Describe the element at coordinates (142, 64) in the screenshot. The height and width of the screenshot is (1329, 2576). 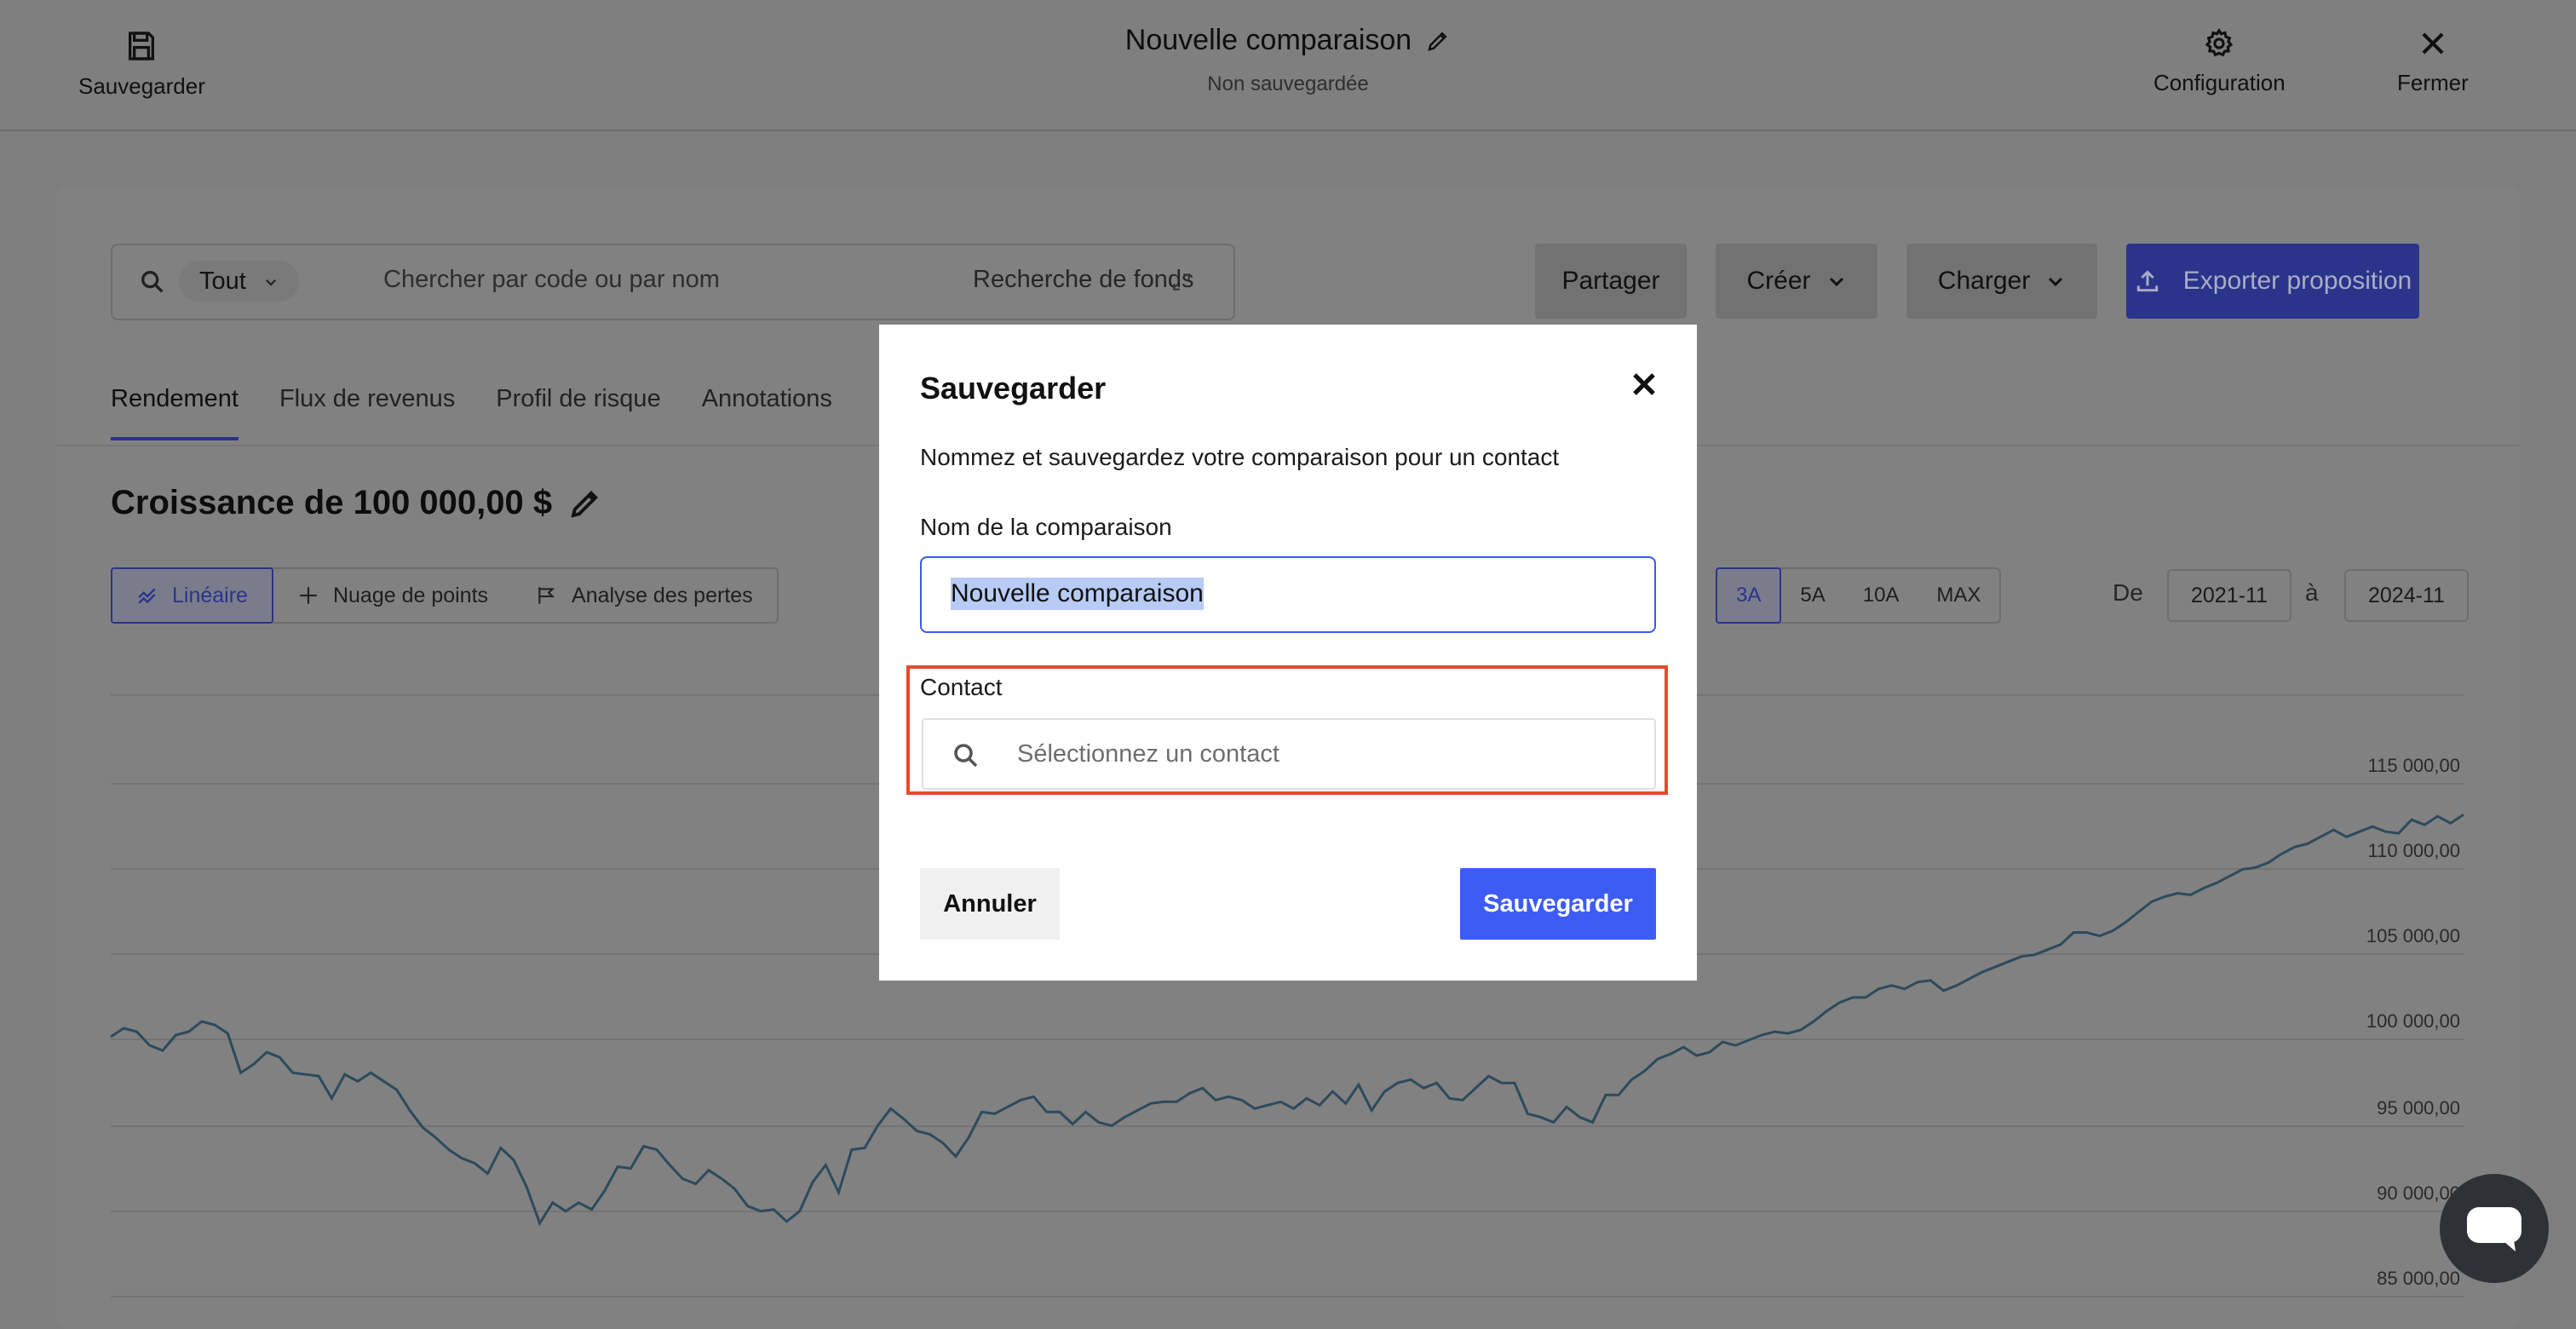
I see `save-top-button: Sauvegarder` at that location.